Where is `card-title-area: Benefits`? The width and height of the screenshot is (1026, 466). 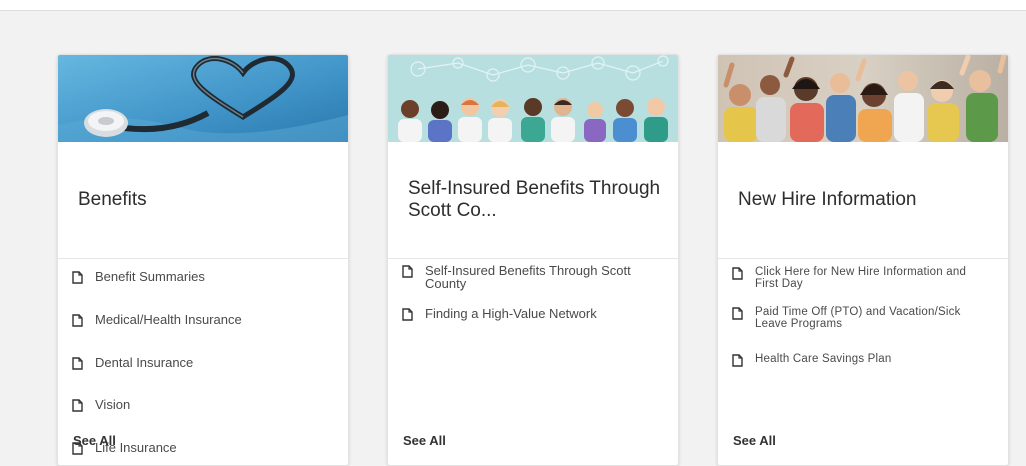
card-title-area: Benefits is located at coordinates (203, 200).